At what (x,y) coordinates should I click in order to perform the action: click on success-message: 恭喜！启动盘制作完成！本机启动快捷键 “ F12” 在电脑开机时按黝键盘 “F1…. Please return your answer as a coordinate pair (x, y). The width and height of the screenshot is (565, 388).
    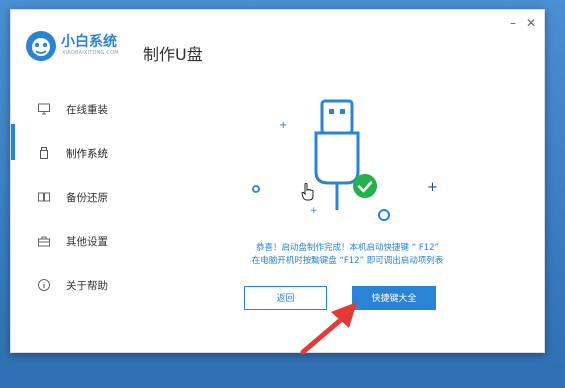
    Looking at the image, I should click on (347, 255).